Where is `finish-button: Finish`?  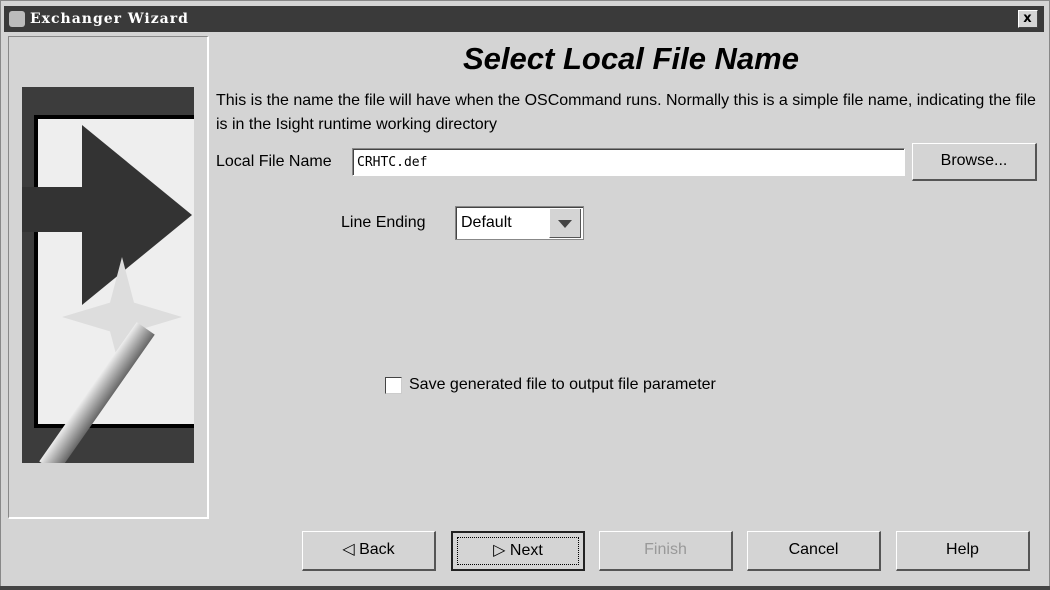 finish-button: Finish is located at coordinates (666, 551).